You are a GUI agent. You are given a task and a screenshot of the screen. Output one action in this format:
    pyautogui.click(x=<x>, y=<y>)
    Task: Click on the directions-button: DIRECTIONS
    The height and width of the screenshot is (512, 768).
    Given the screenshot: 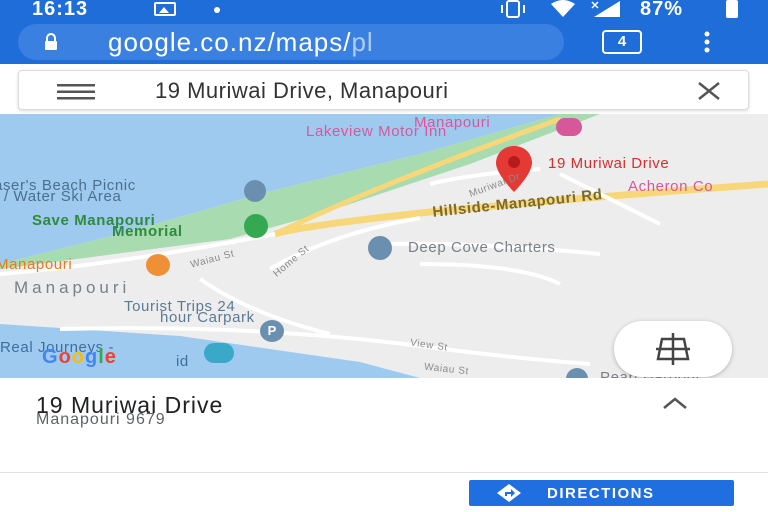 What is the action you would take?
    pyautogui.click(x=601, y=493)
    